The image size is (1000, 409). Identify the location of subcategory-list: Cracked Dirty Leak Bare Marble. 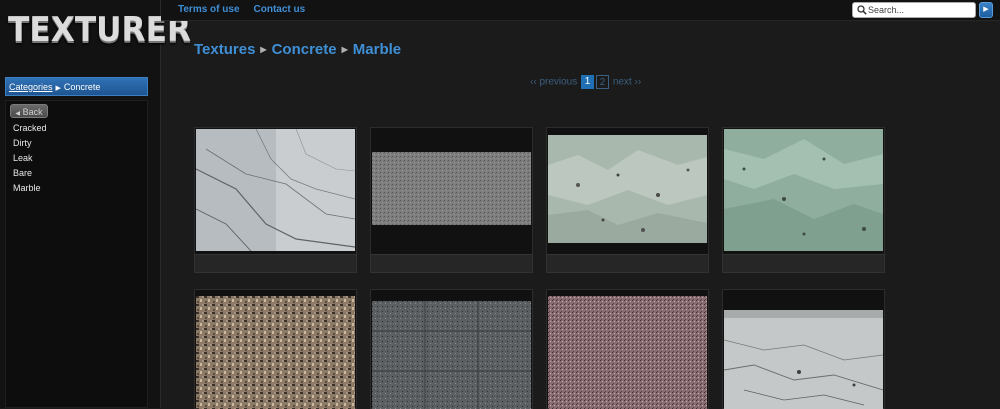
(30, 158).